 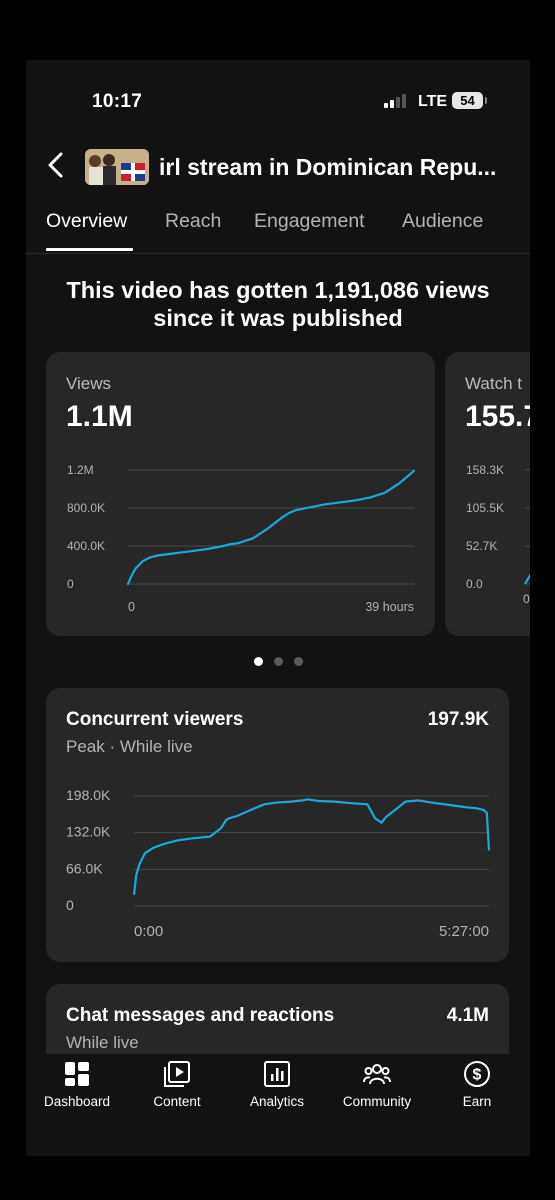 What do you see at coordinates (117, 101) in the screenshot?
I see `status-time: 10:17` at bounding box center [117, 101].